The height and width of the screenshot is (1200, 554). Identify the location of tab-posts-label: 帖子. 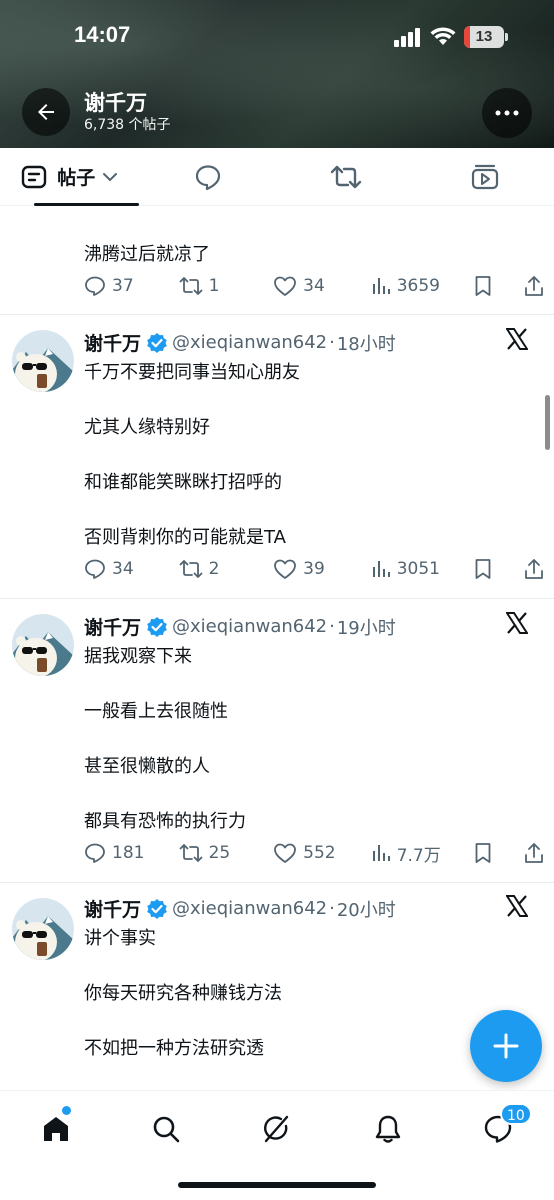
(76, 178).